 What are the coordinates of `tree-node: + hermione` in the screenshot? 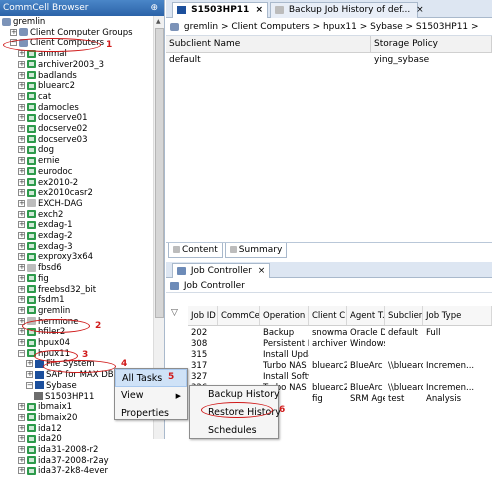 It's located at (48, 322).